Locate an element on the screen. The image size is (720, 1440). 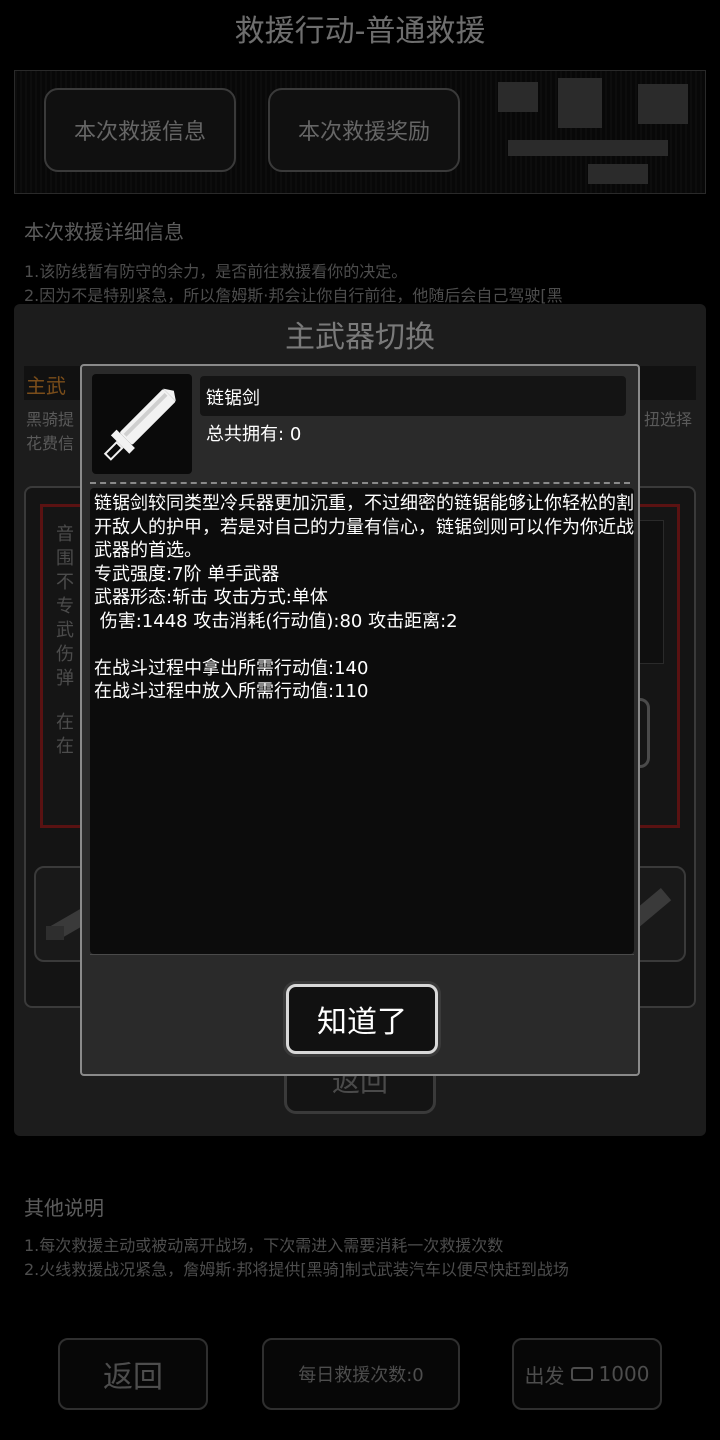
current-weapon-text: 伤 is located at coordinates (65, 654).